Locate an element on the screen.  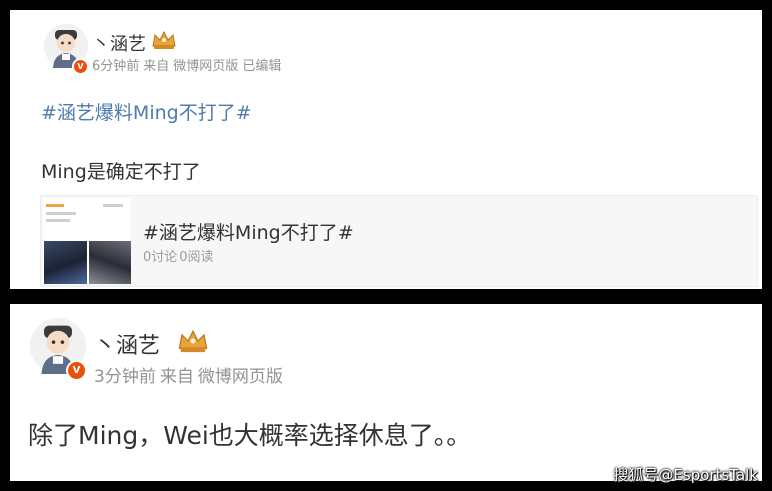
post-time: 6分钟前 is located at coordinates (115, 66).